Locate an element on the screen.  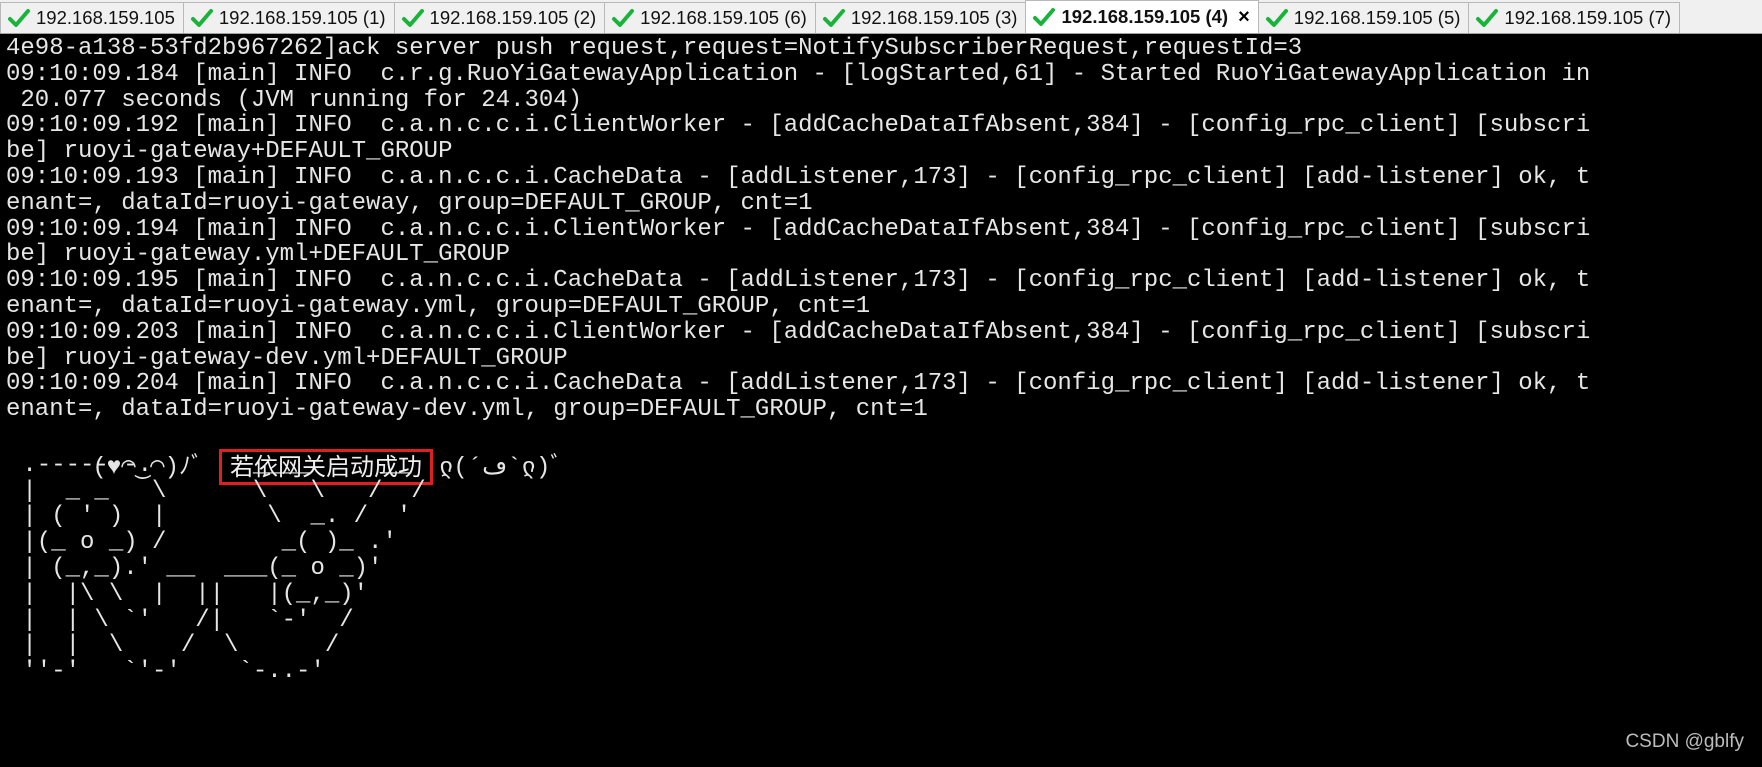
log-line: 20.077 seconds (JVM running for 24.304) is located at coordinates (294, 100).